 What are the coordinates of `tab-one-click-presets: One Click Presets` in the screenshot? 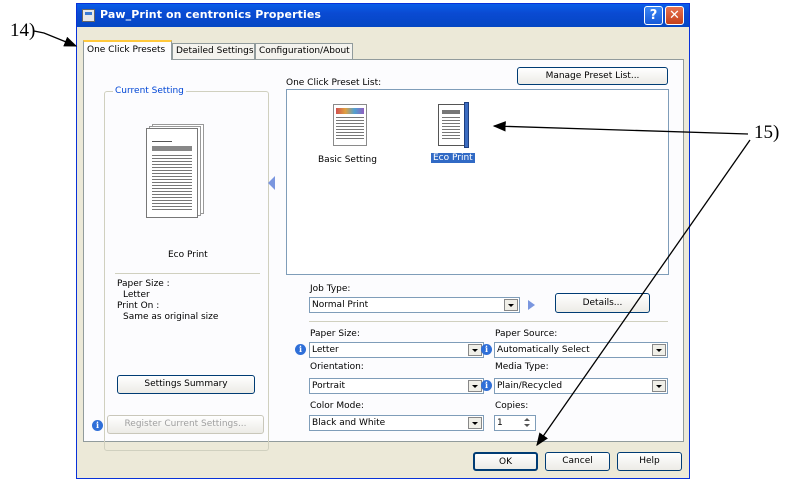 It's located at (127, 50).